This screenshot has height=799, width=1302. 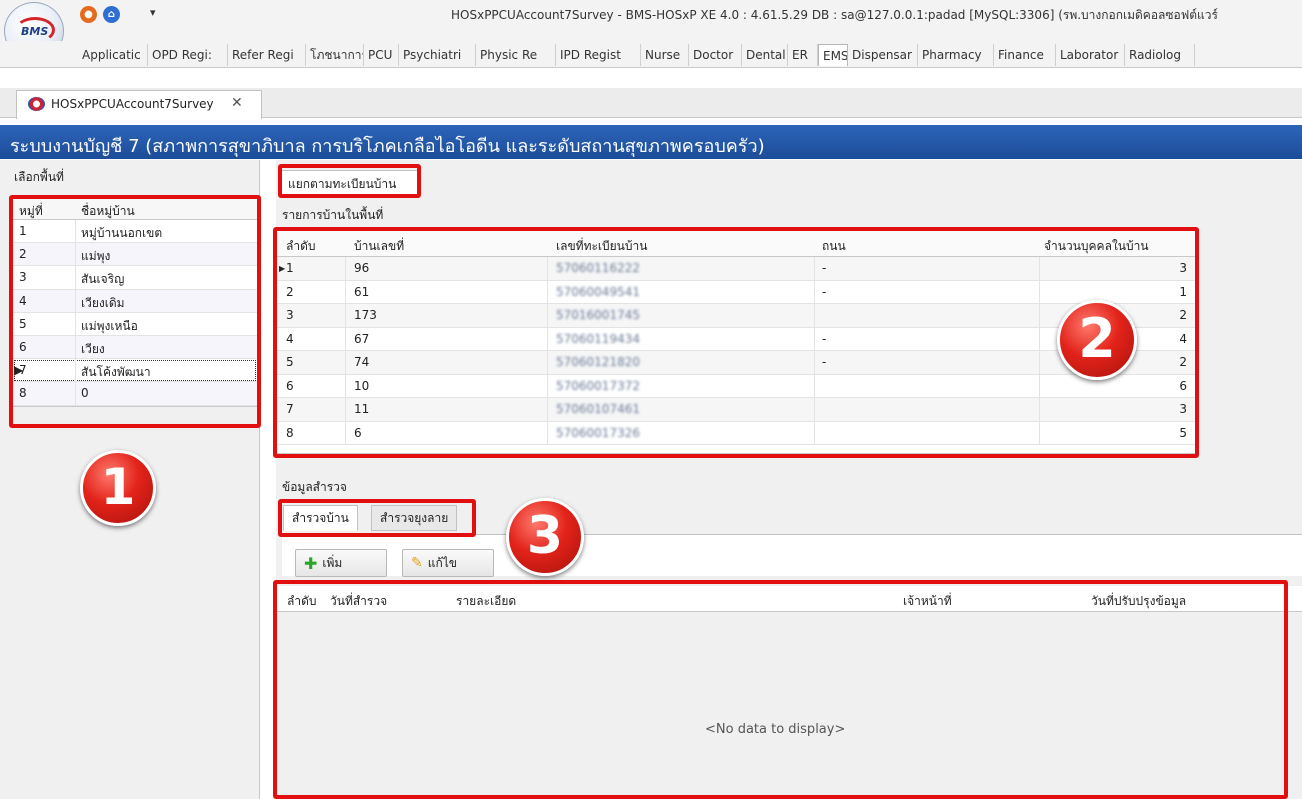 What do you see at coordinates (365, 315) in the screenshot?
I see `house-no-cell: 173` at bounding box center [365, 315].